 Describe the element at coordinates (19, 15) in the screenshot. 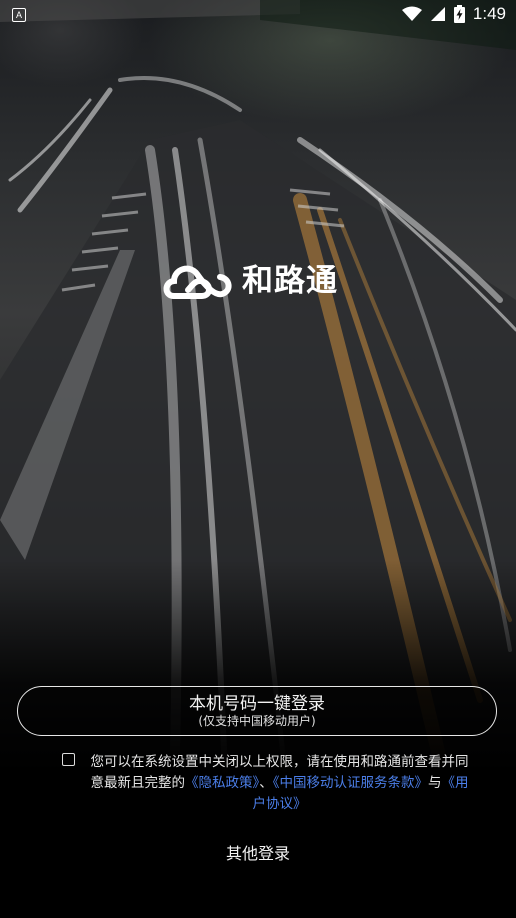

I see `notification-icon: A` at that location.